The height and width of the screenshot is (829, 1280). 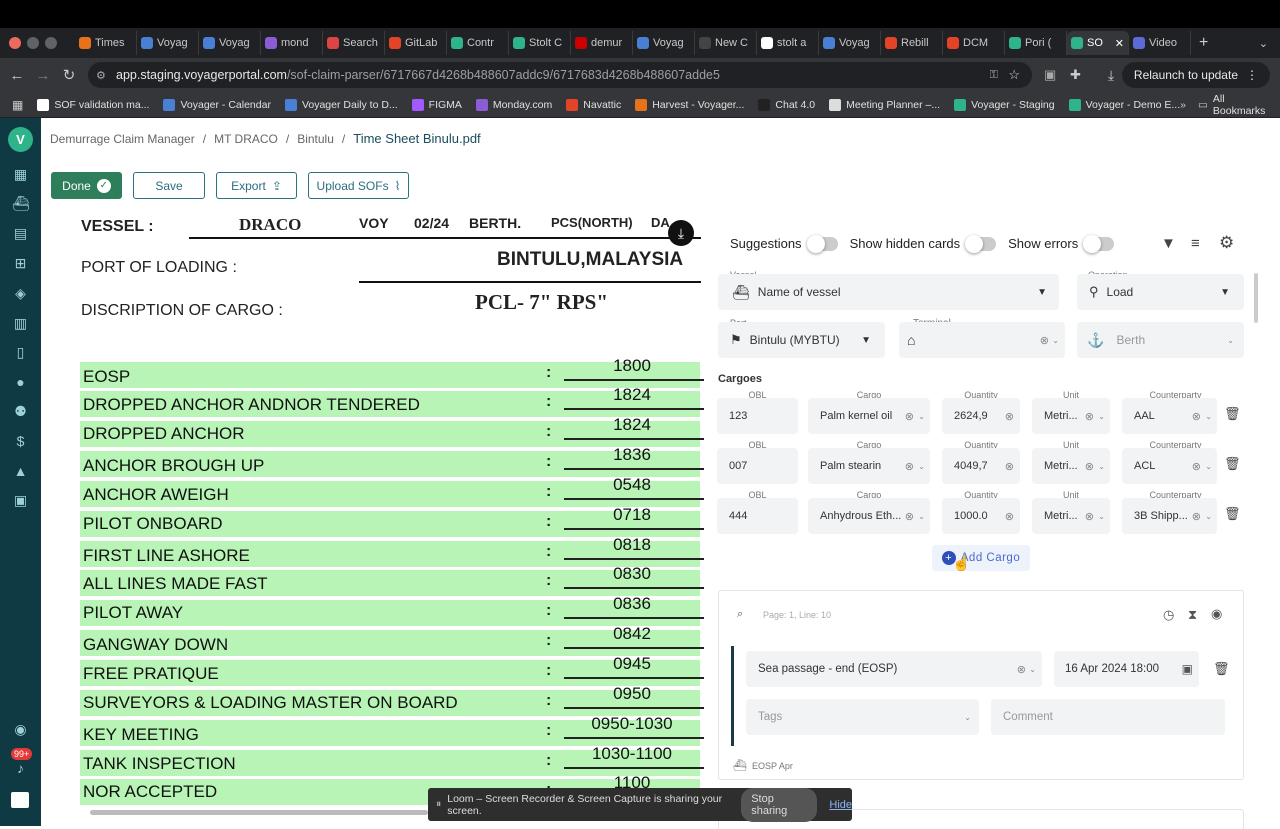 I want to click on suggestions-toggle, so click(x=822, y=243).